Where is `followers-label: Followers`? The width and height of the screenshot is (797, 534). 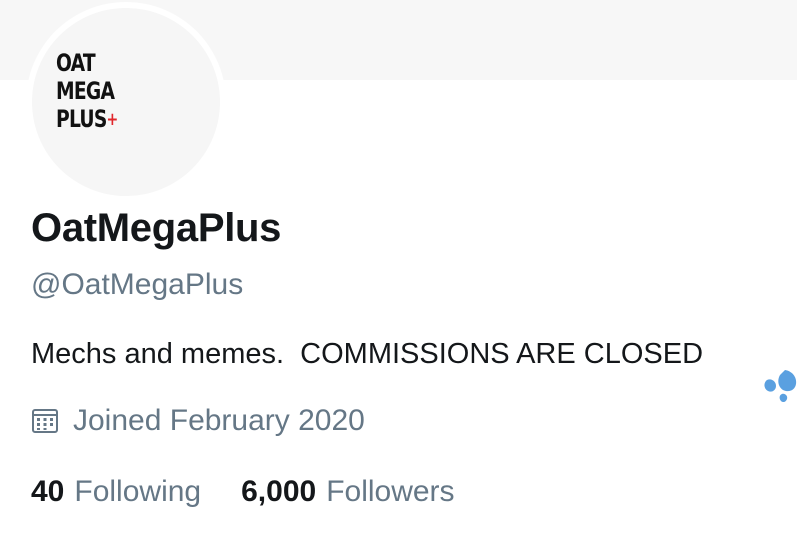 followers-label: Followers is located at coordinates (390, 491).